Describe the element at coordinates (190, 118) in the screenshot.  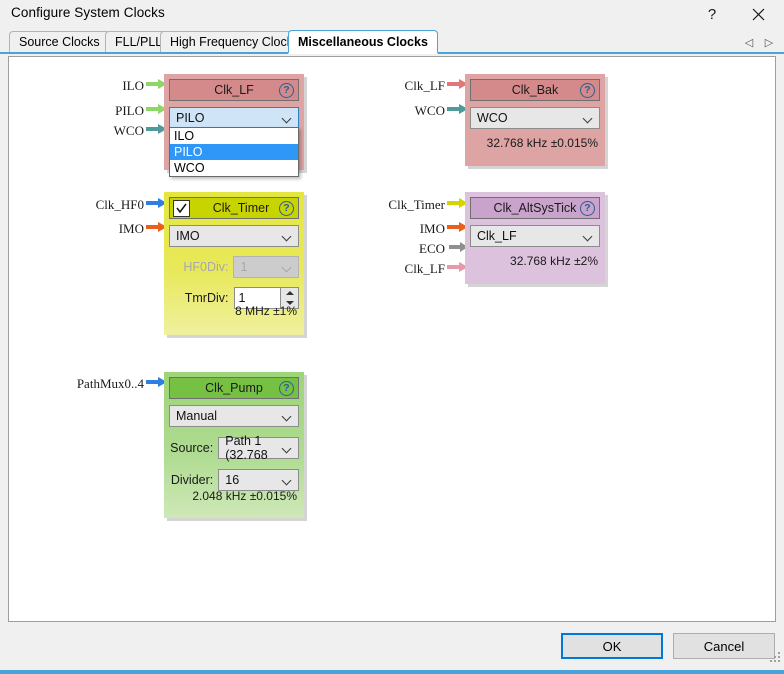
I see `clk-lf-source-value: PILO` at that location.